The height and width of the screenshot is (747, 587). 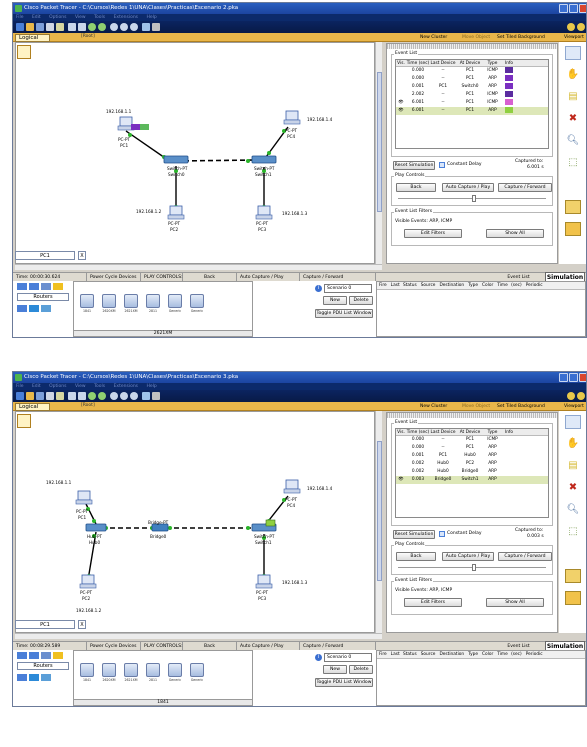 I want to click on event-row: 0.001 PC1 Hub0 ARP, so click(x=472, y=456).